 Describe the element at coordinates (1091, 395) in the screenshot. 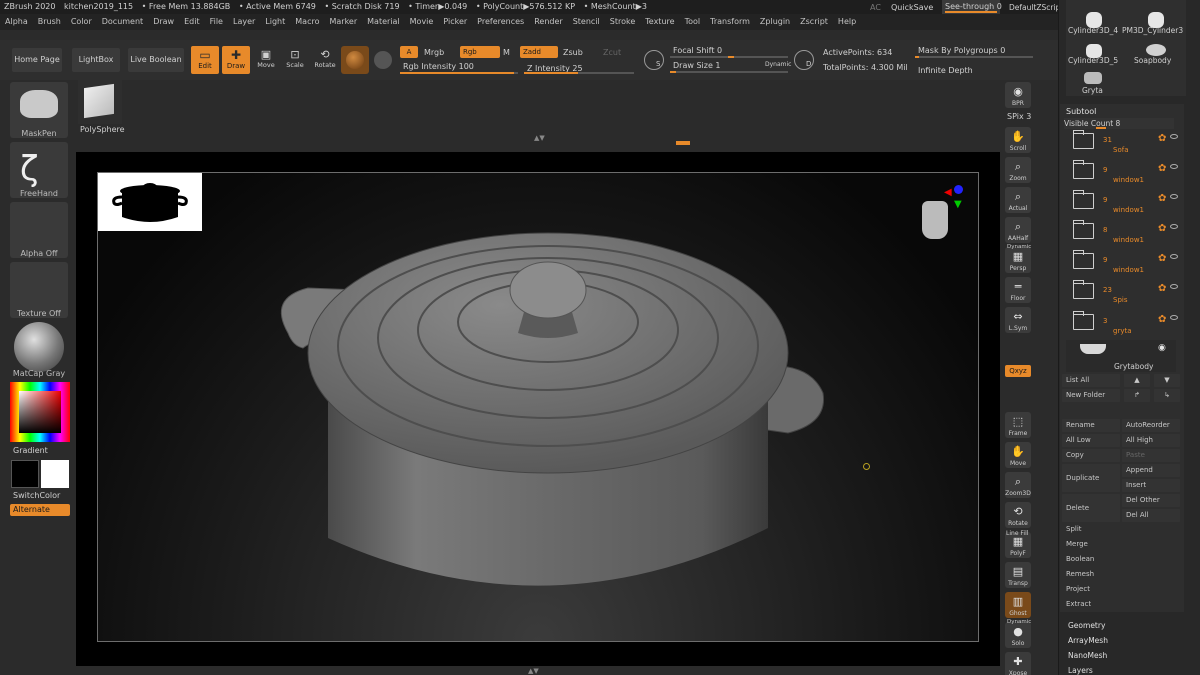

I see `new-folder-button: New Folder` at that location.